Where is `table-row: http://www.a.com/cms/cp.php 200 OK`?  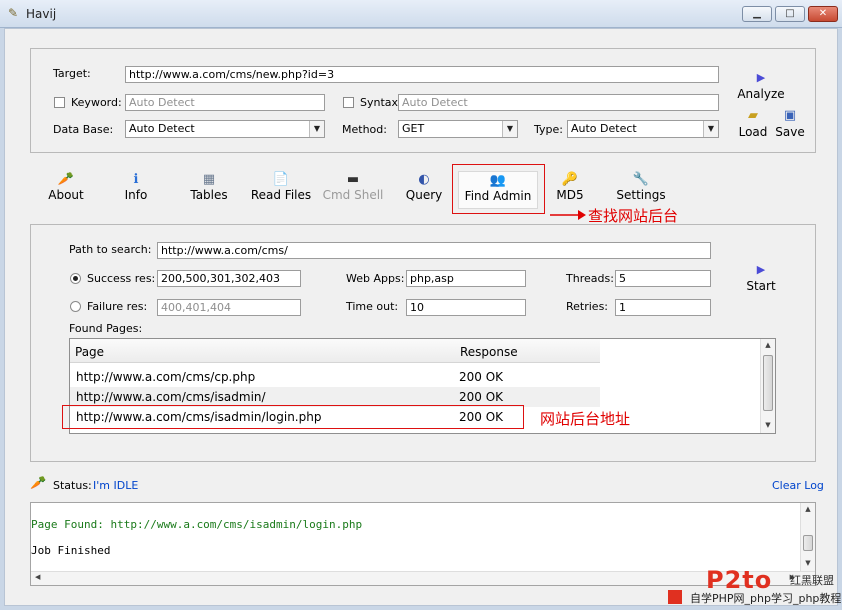 table-row: http://www.a.com/cms/cp.php 200 OK is located at coordinates (335, 377).